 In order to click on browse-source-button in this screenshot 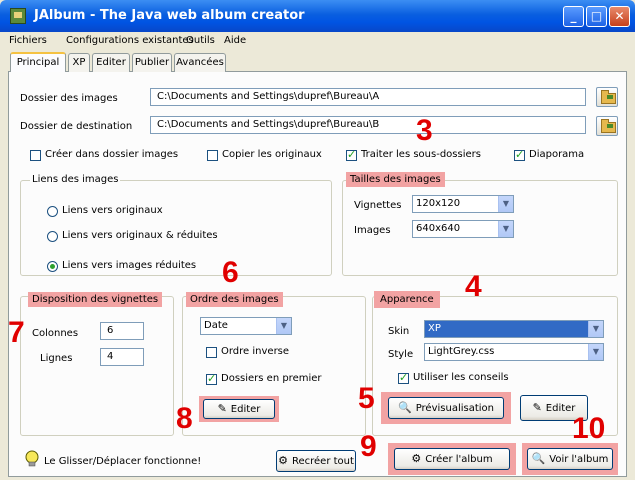, I will do `click(607, 97)`.